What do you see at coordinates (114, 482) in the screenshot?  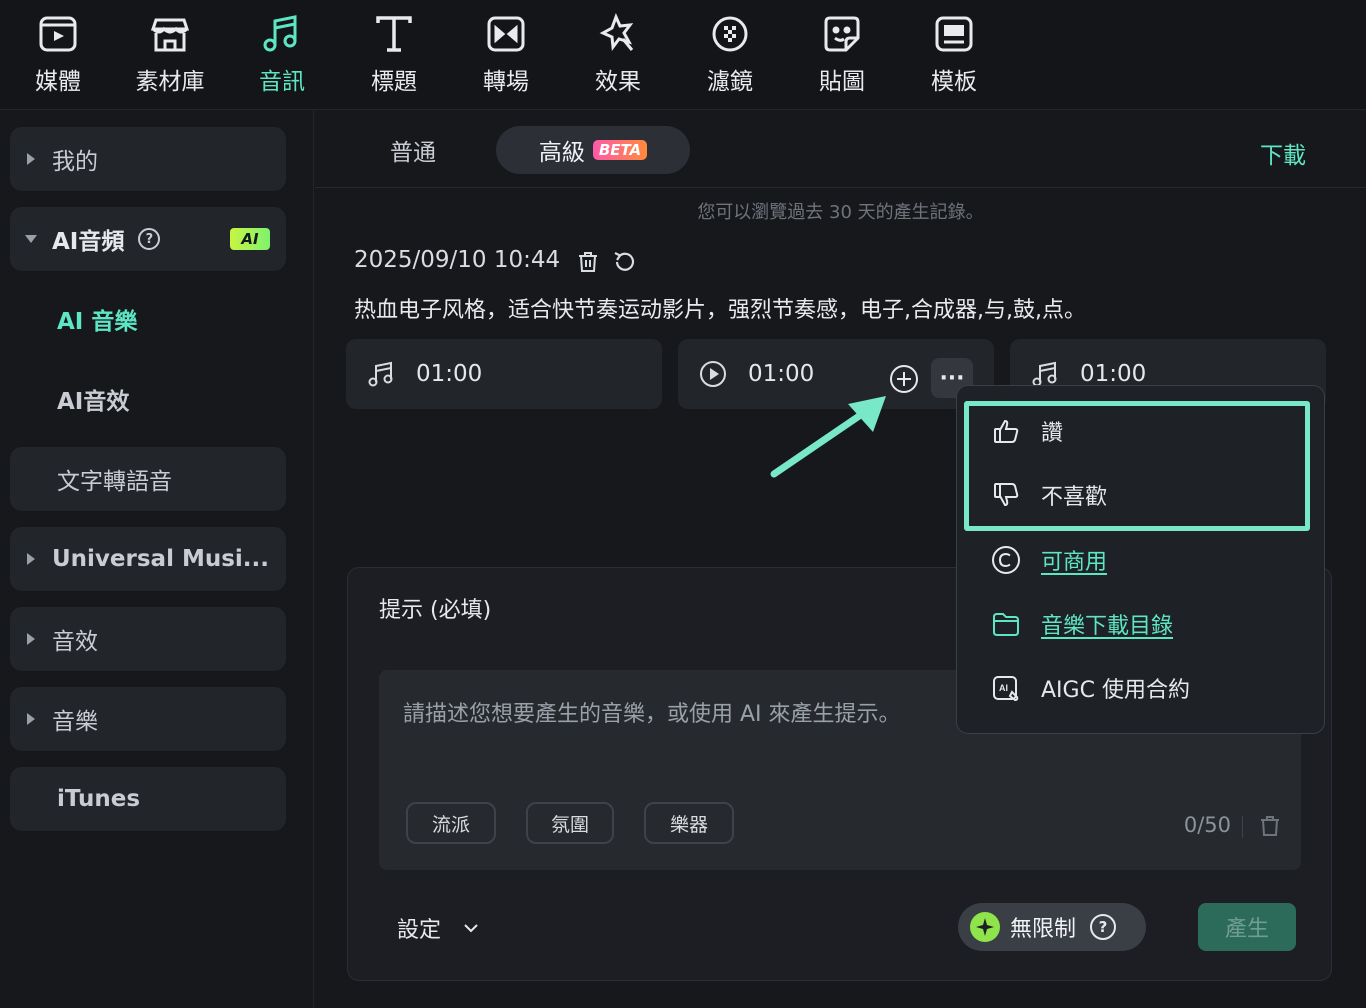 I see `sidebar-item-label: 文字轉語音` at bounding box center [114, 482].